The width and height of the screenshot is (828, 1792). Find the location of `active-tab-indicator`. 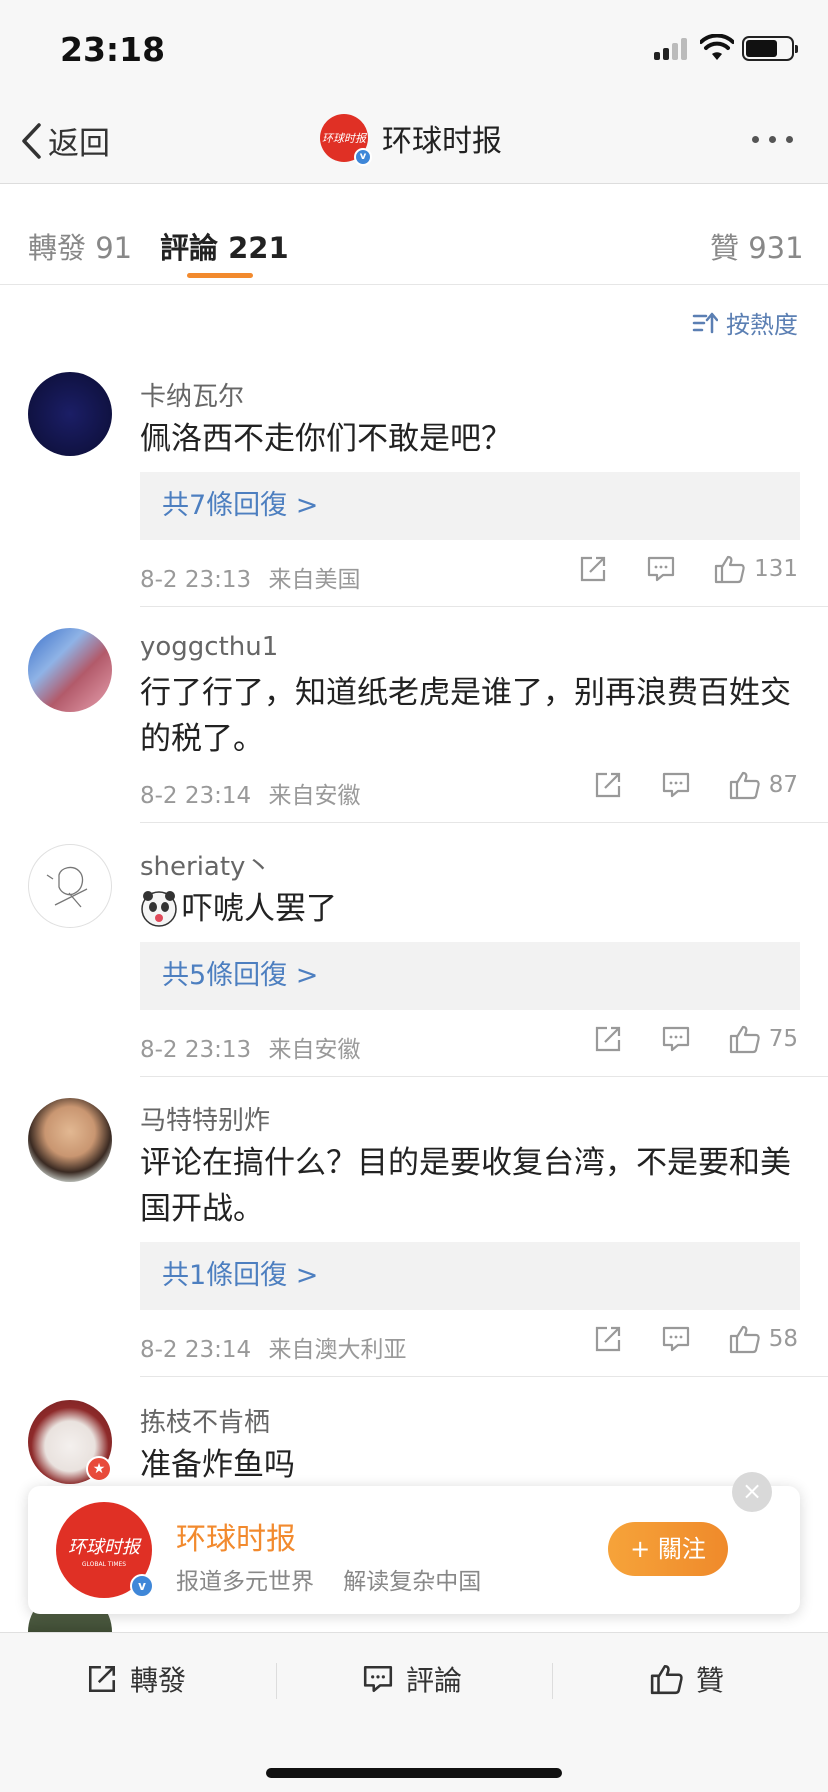

active-tab-indicator is located at coordinates (220, 275).